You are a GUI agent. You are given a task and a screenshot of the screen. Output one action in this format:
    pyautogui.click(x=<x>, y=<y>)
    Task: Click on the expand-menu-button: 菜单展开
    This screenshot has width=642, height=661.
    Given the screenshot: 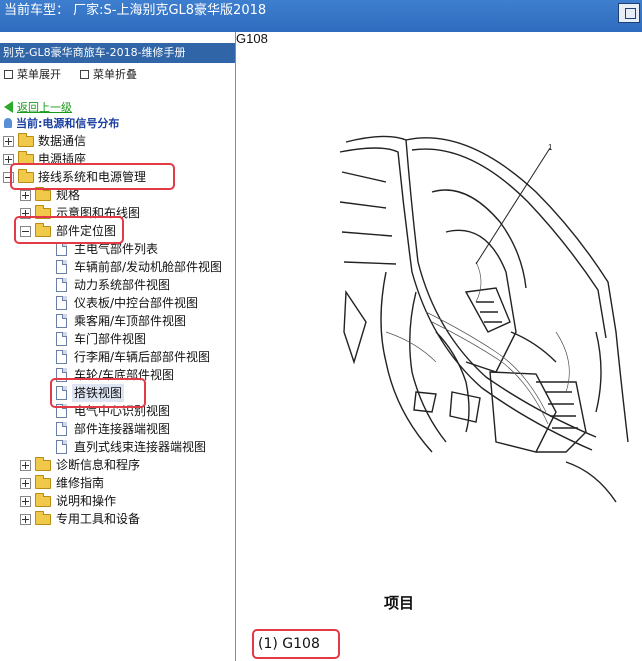 What is the action you would take?
    pyautogui.click(x=32, y=74)
    